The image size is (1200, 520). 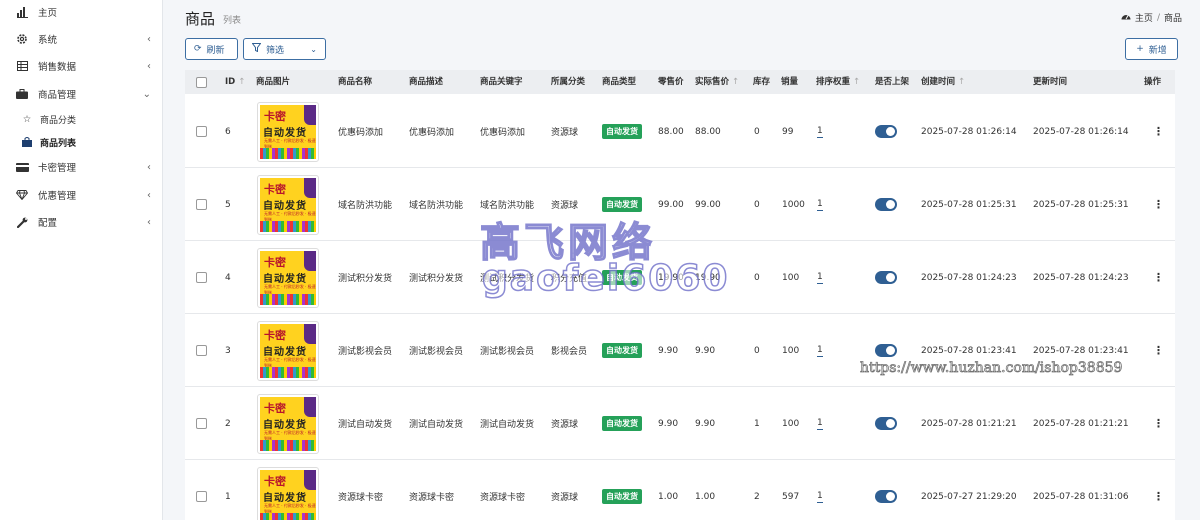 What do you see at coordinates (943, 82) in the screenshot?
I see `column-header-created: 创建时间 ↑` at bounding box center [943, 82].